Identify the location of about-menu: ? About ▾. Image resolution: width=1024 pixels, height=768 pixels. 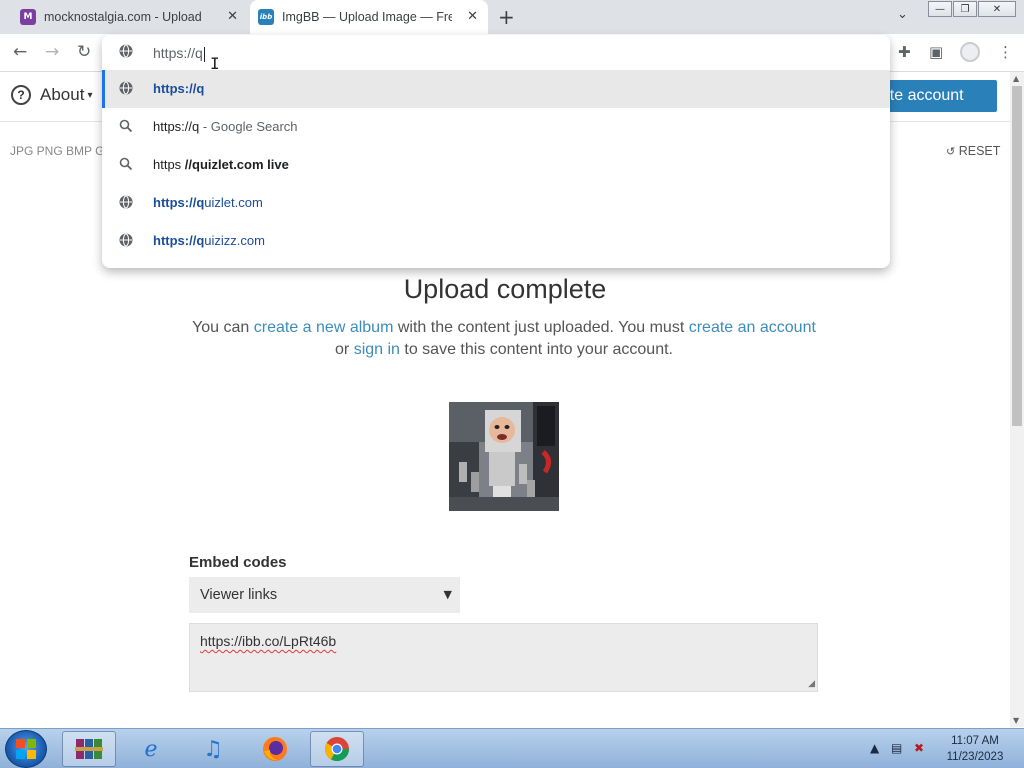
(51, 95).